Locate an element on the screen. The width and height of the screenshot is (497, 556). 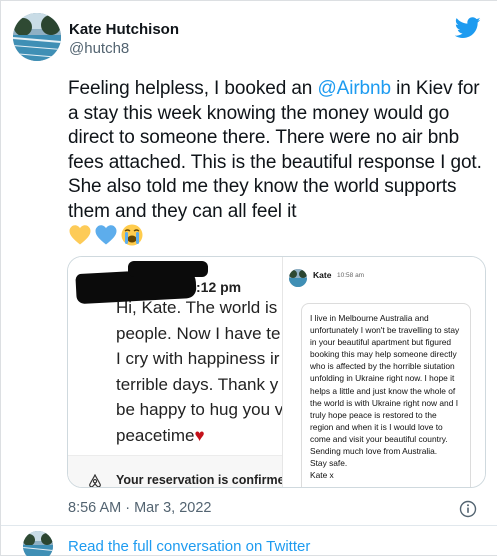
host-message-line: I cry with happiness ir is located at coordinates (198, 358).